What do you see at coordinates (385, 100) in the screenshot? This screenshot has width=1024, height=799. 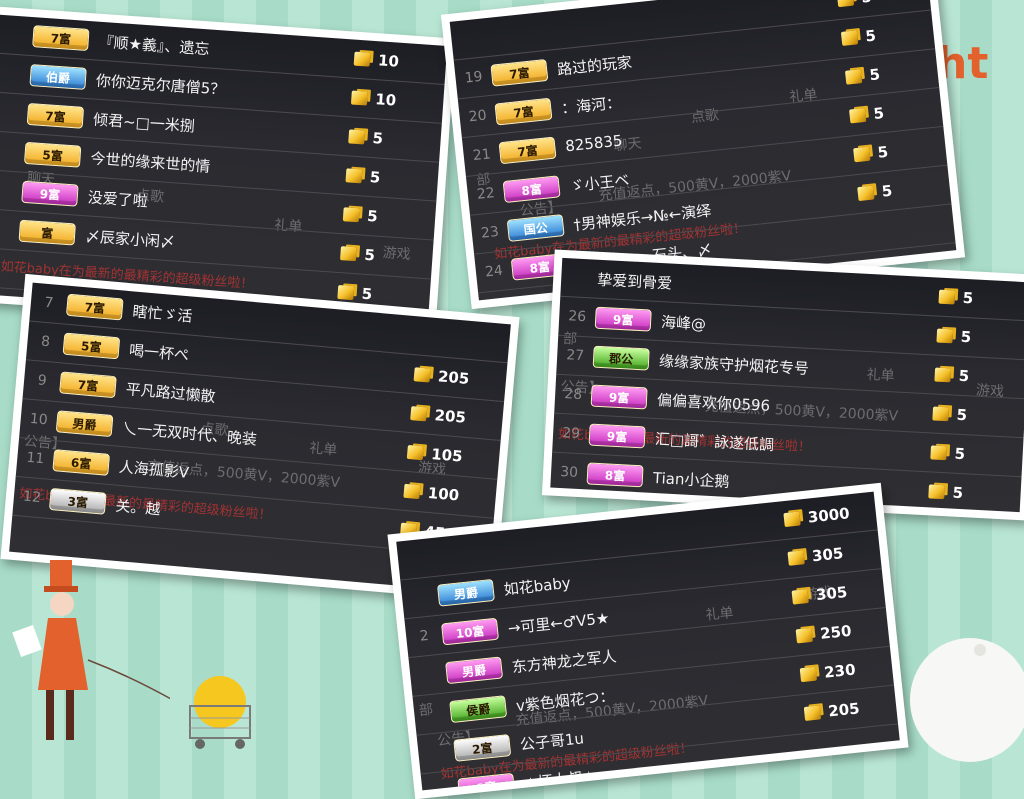 I see `coin-value: 10` at bounding box center [385, 100].